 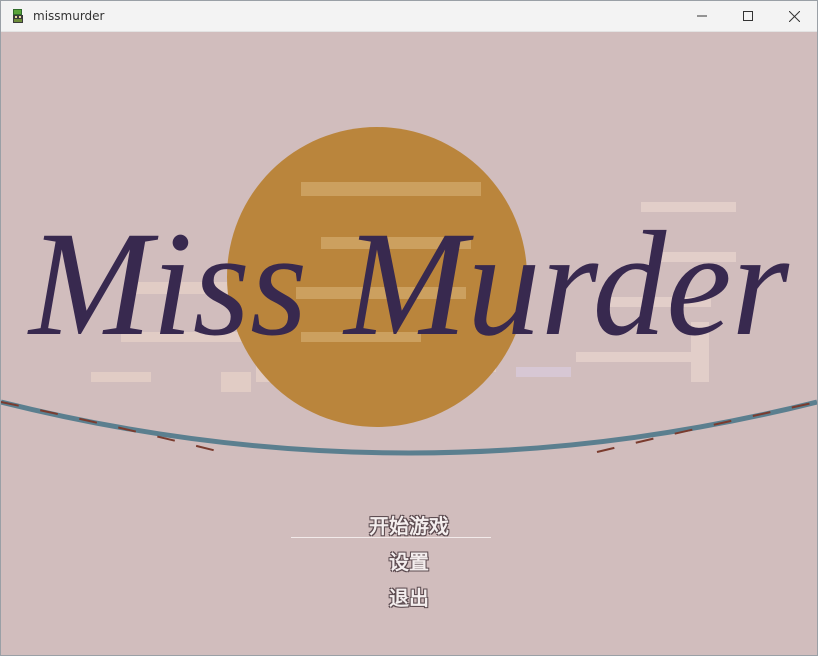 I want to click on maximize-button, so click(x=748, y=16).